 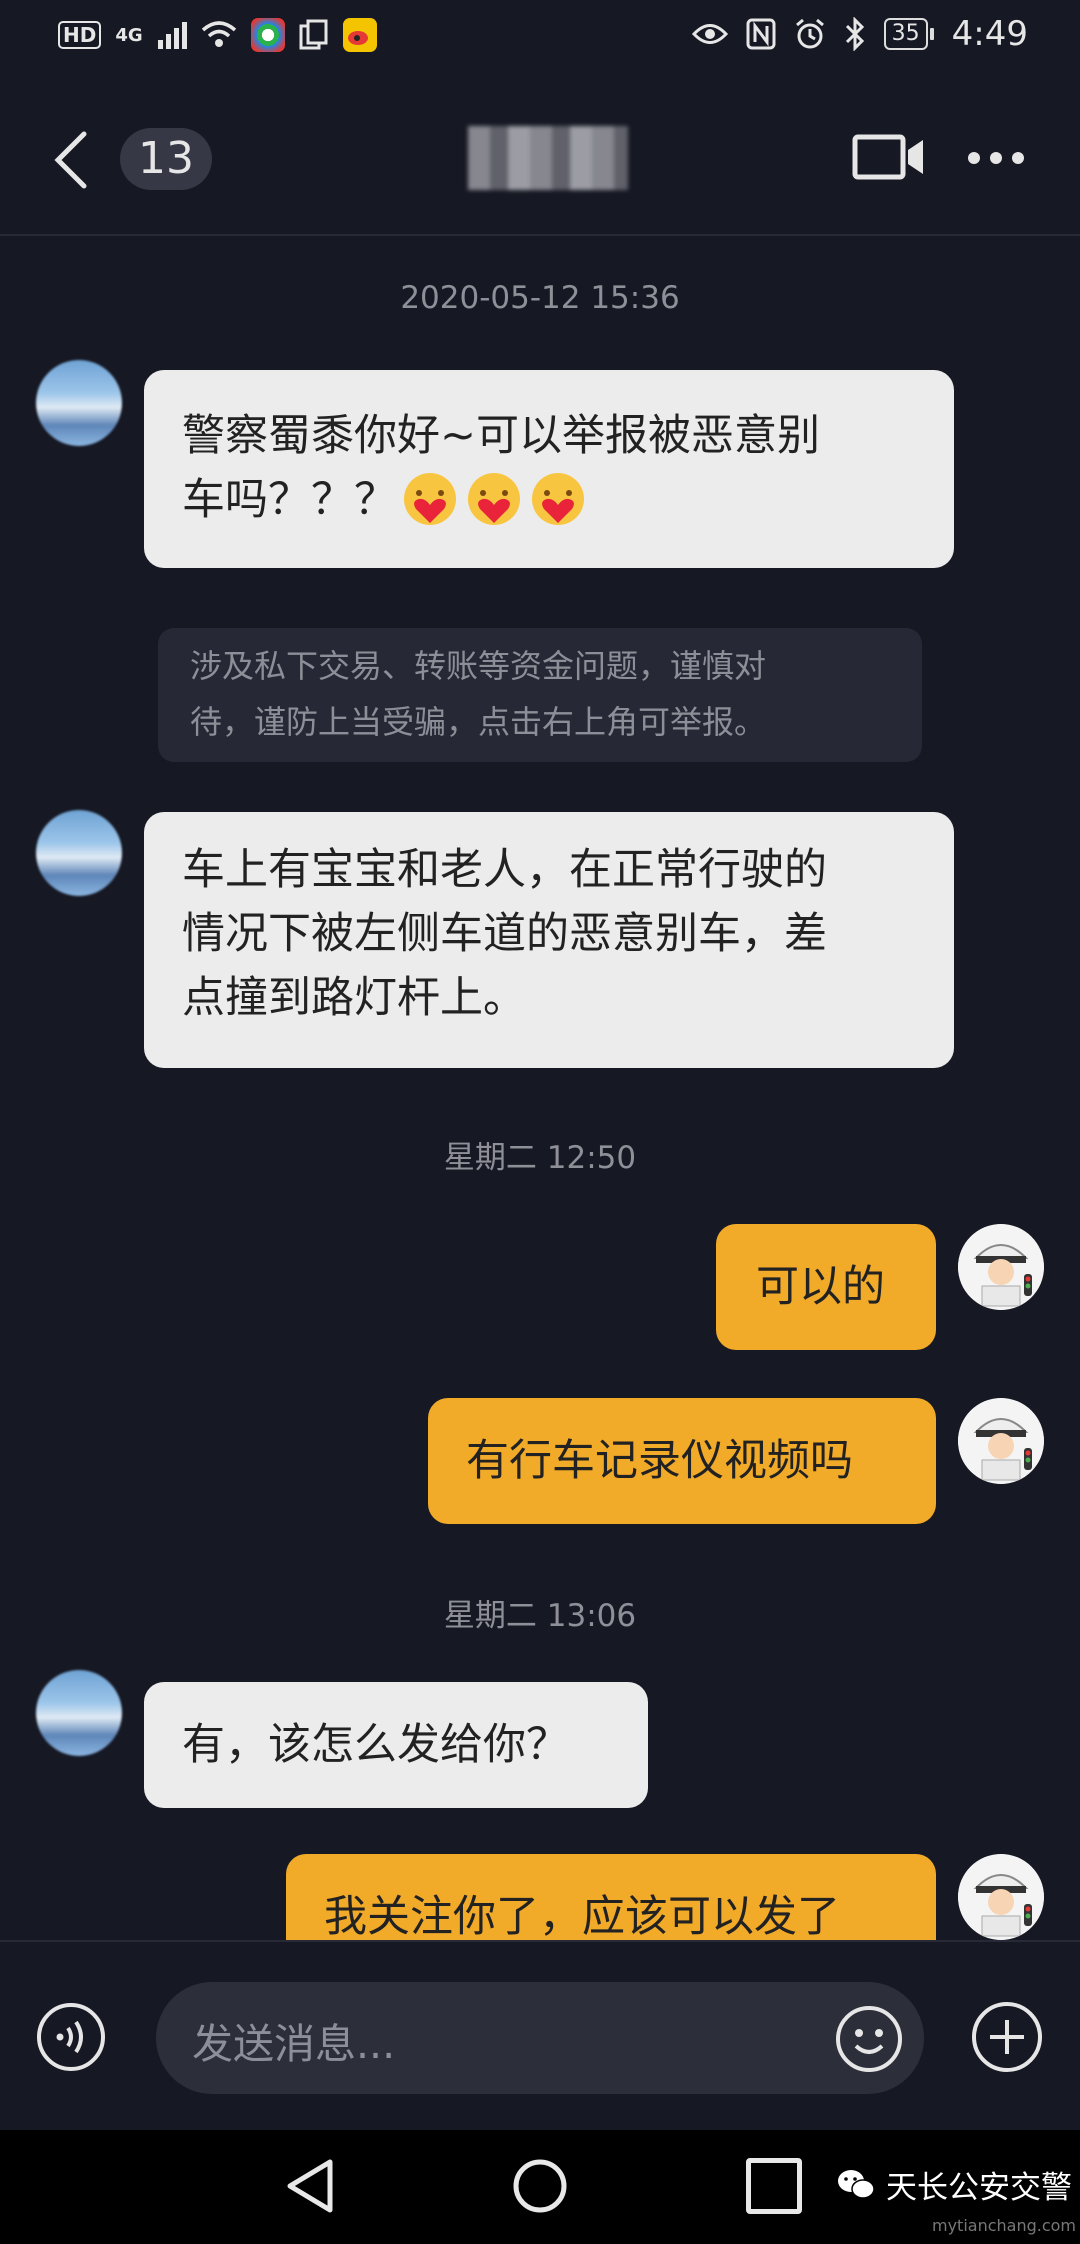 I want to click on status-left: HD 4G, so click(x=217, y=35).